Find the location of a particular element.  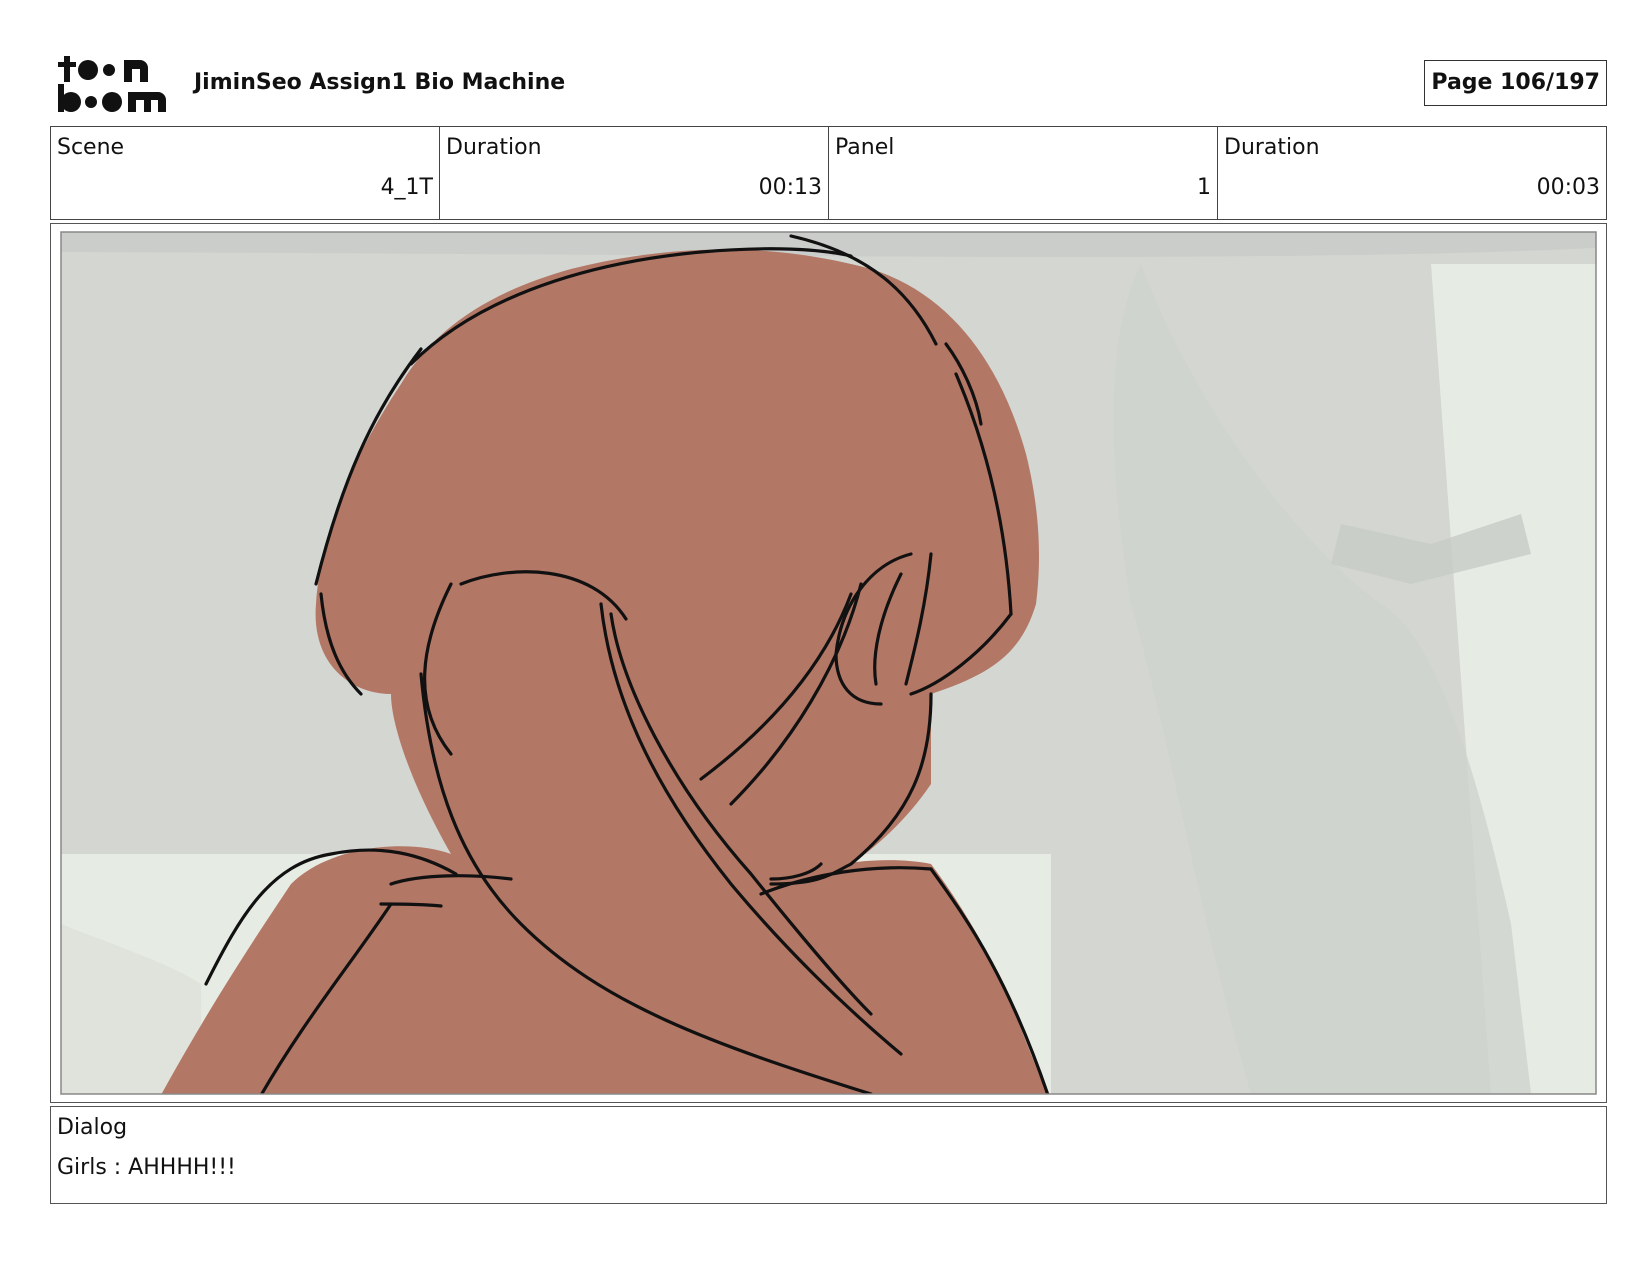

panel-value: 1 is located at coordinates (1204, 187).